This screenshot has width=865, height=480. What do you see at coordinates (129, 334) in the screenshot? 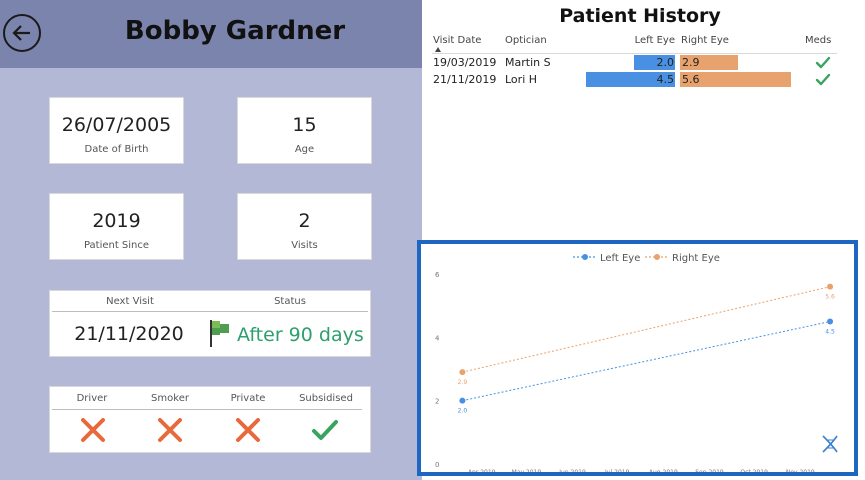
I see `next-visit-value: 21/11/2020` at bounding box center [129, 334].